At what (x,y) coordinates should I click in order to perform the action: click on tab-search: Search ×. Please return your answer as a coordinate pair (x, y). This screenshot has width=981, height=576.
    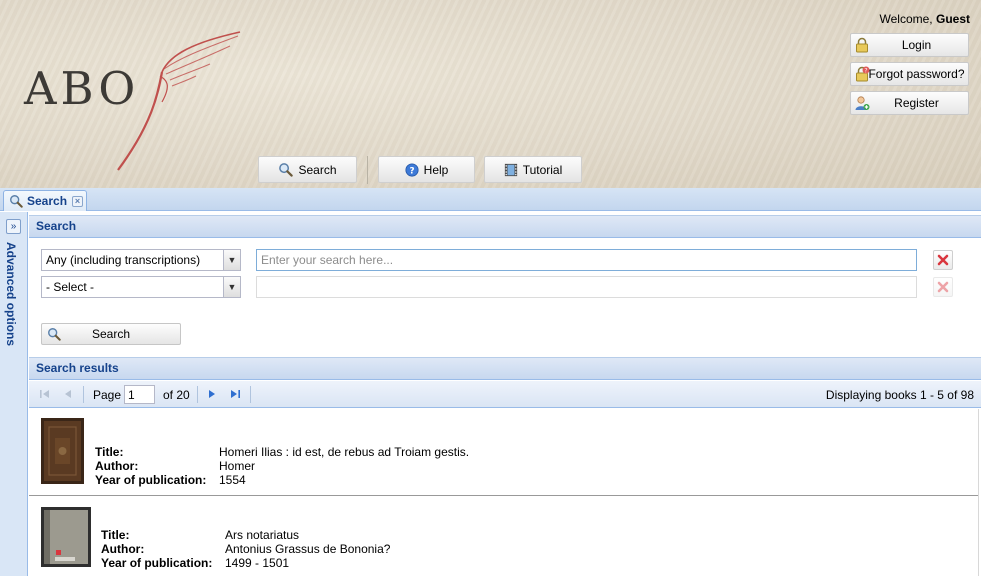
    Looking at the image, I should click on (45, 200).